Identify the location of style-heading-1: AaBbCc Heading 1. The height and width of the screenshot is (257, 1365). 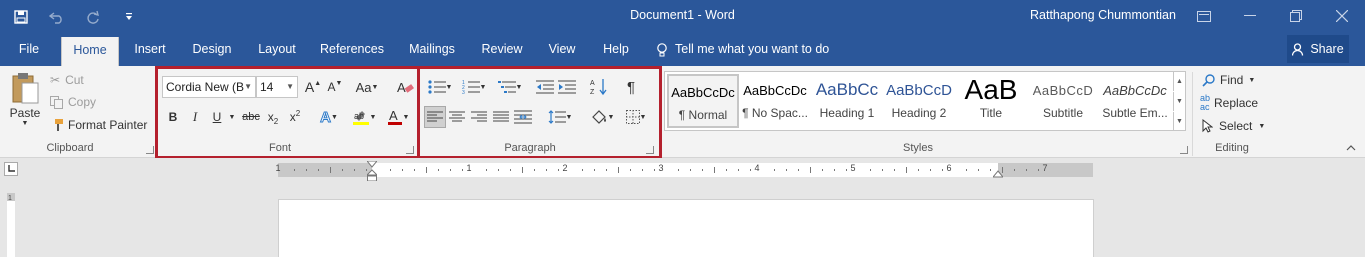
(847, 101).